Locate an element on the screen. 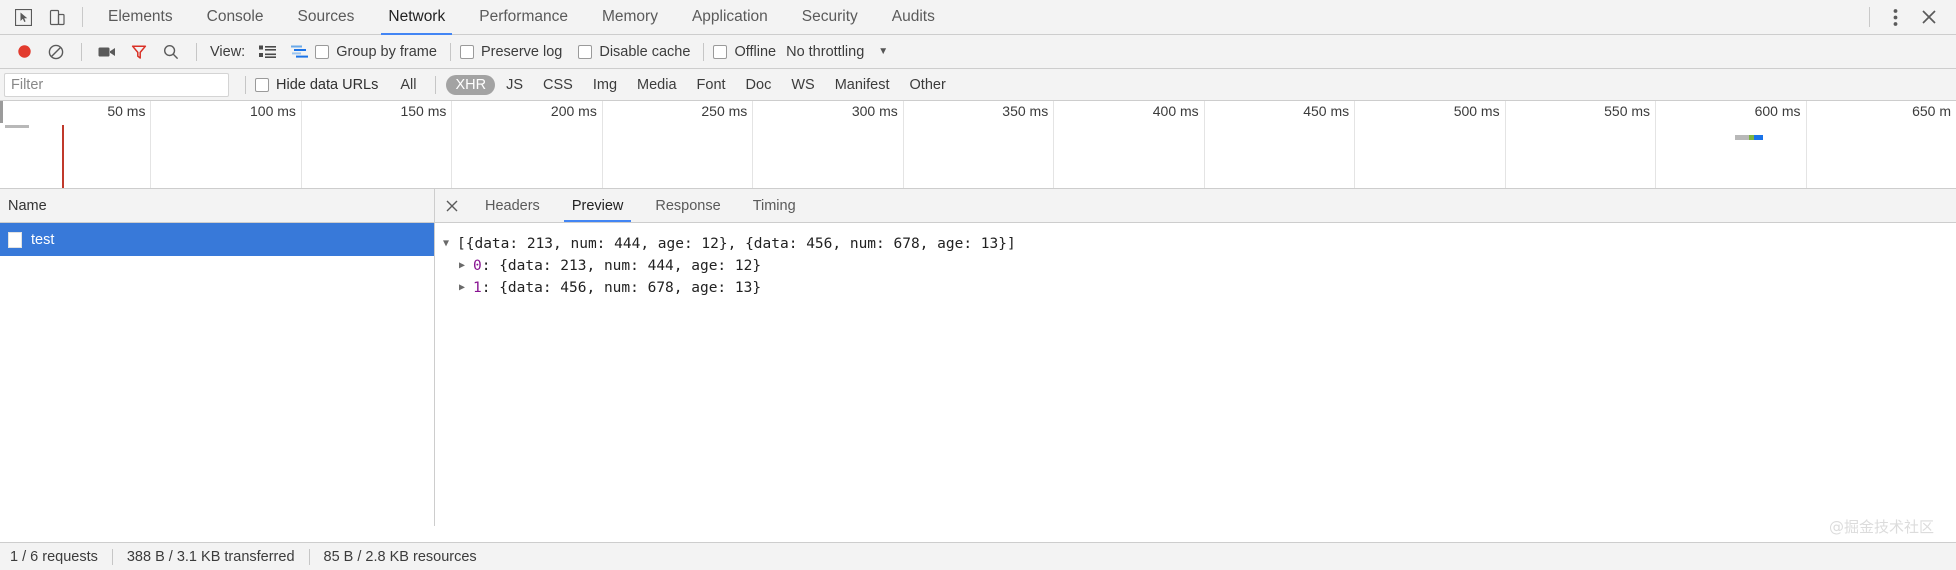  tab-console: Console is located at coordinates (235, 17).